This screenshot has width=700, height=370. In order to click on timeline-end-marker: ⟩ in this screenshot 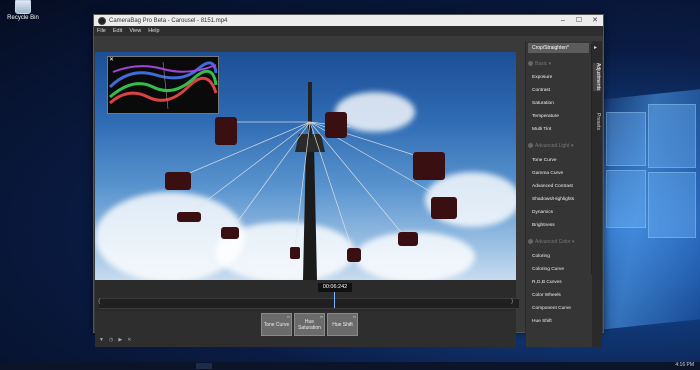, I will do `click(512, 302)`.